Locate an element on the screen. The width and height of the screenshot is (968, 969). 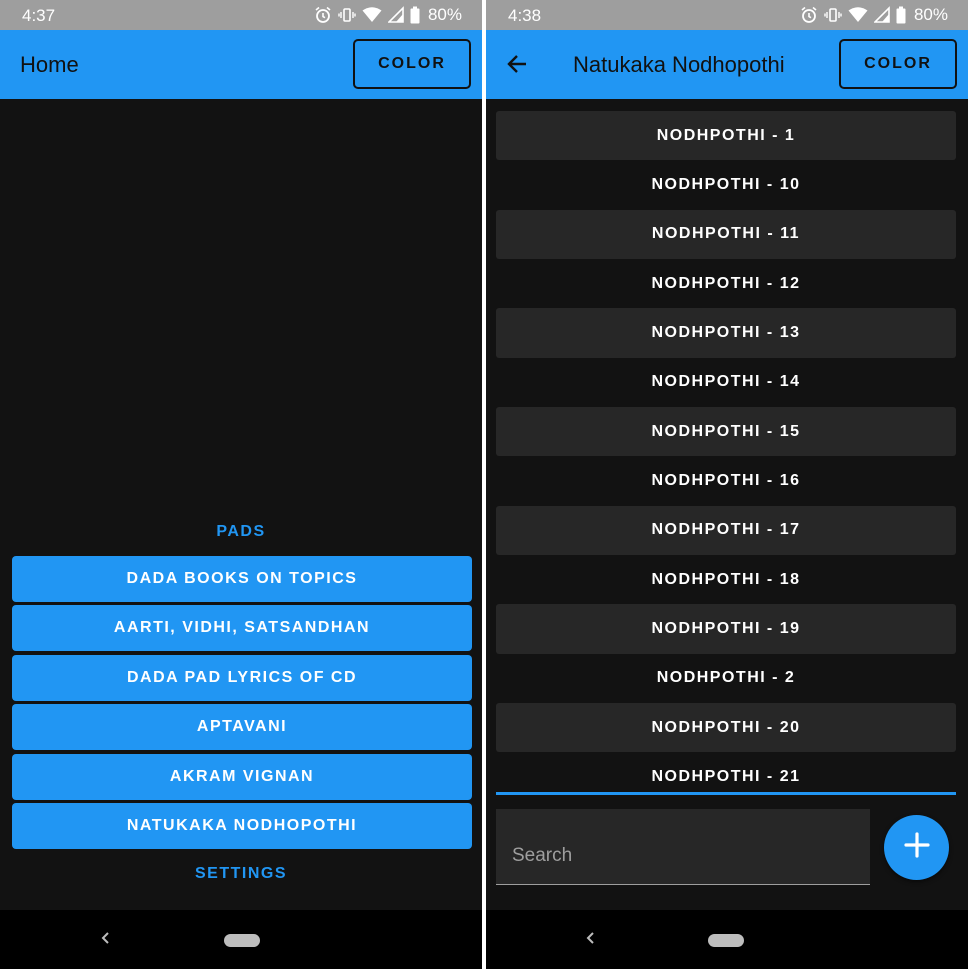
settings-button: SETTINGS is located at coordinates (241, 874).